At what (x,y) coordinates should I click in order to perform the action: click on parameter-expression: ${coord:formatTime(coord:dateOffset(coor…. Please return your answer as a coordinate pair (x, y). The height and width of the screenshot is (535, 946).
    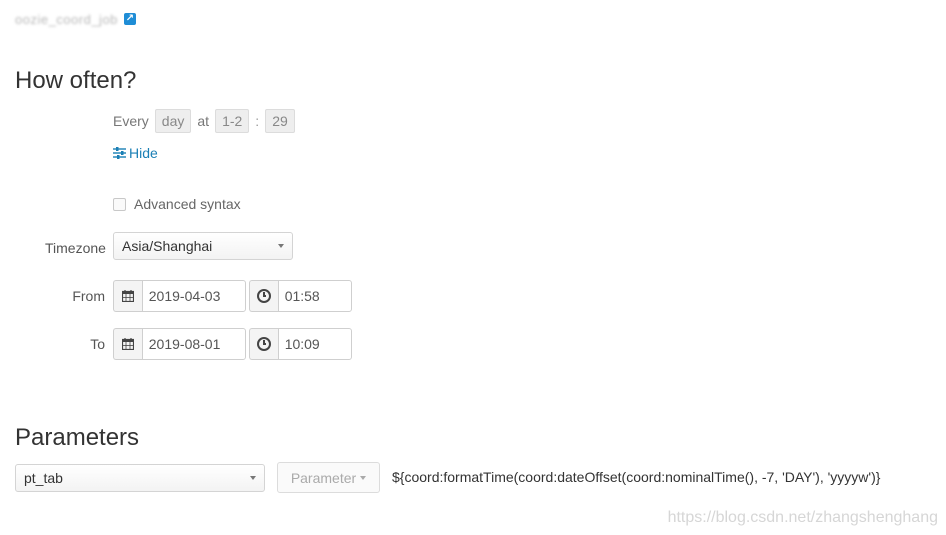
    Looking at the image, I should click on (636, 477).